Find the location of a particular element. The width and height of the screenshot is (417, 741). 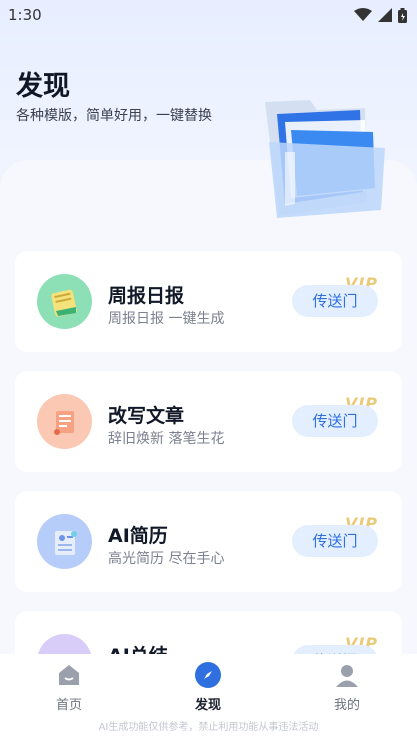

card-title: 改写文章 is located at coordinates (146, 416).